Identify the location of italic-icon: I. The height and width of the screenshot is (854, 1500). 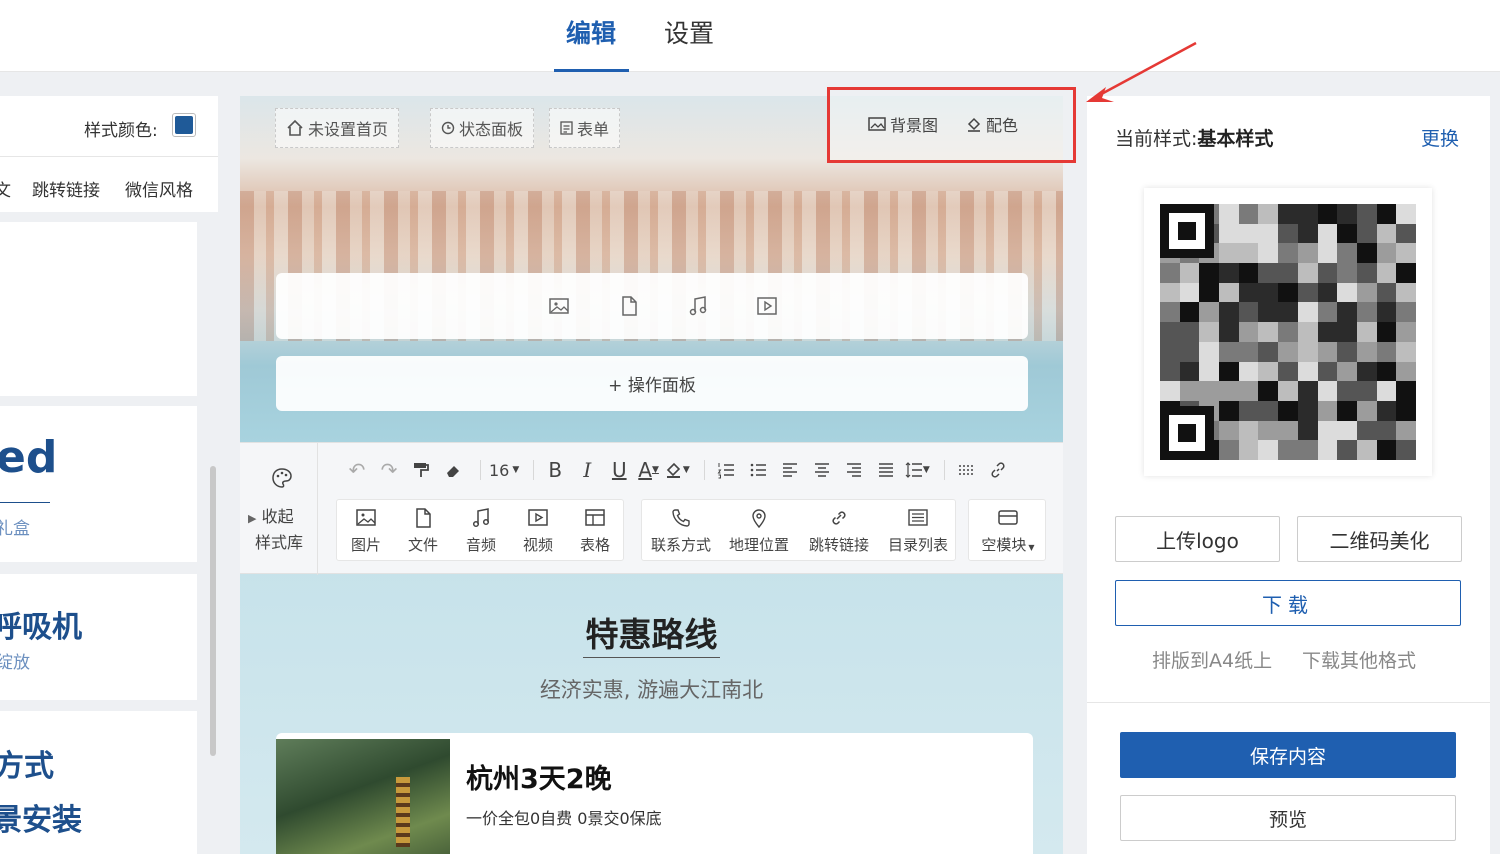
(587, 470).